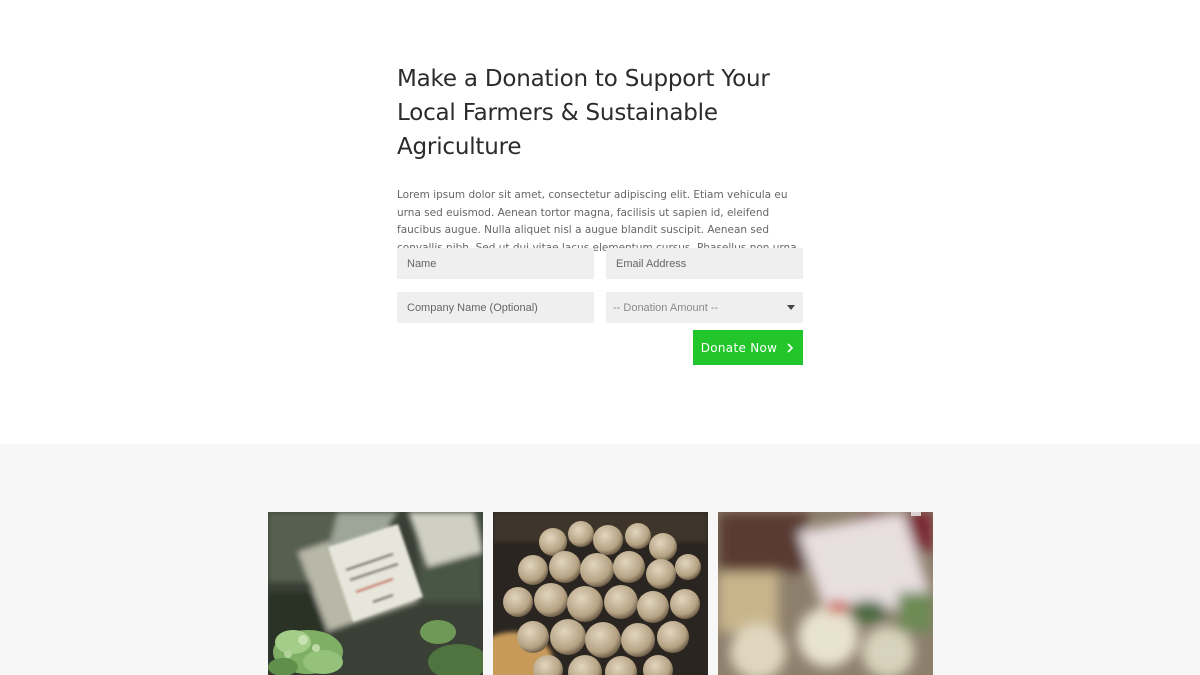  Describe the element at coordinates (704, 263) in the screenshot. I see `email-field` at that location.